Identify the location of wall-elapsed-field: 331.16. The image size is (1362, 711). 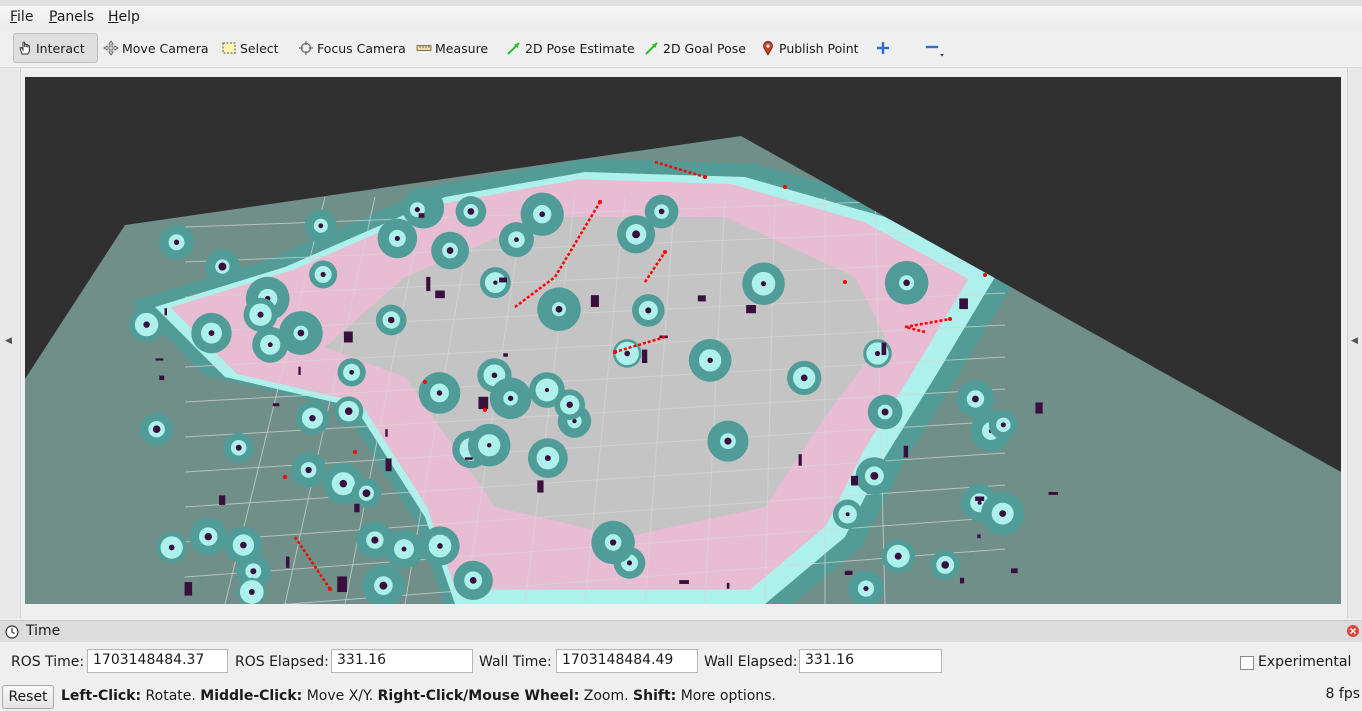
(870, 661).